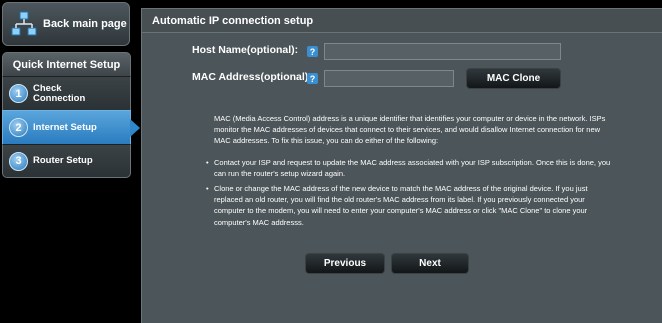  I want to click on back-main-page-button: Back main page, so click(66, 24).